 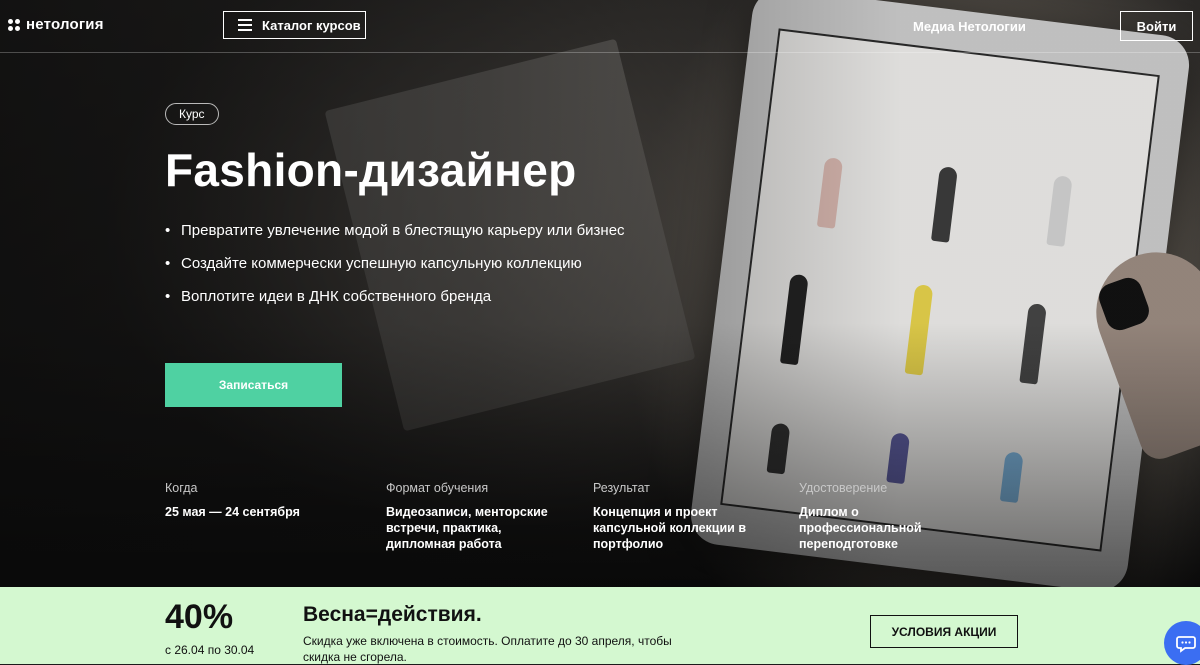 What do you see at coordinates (969, 26) in the screenshot?
I see `media-link: Медиа Нетологии` at bounding box center [969, 26].